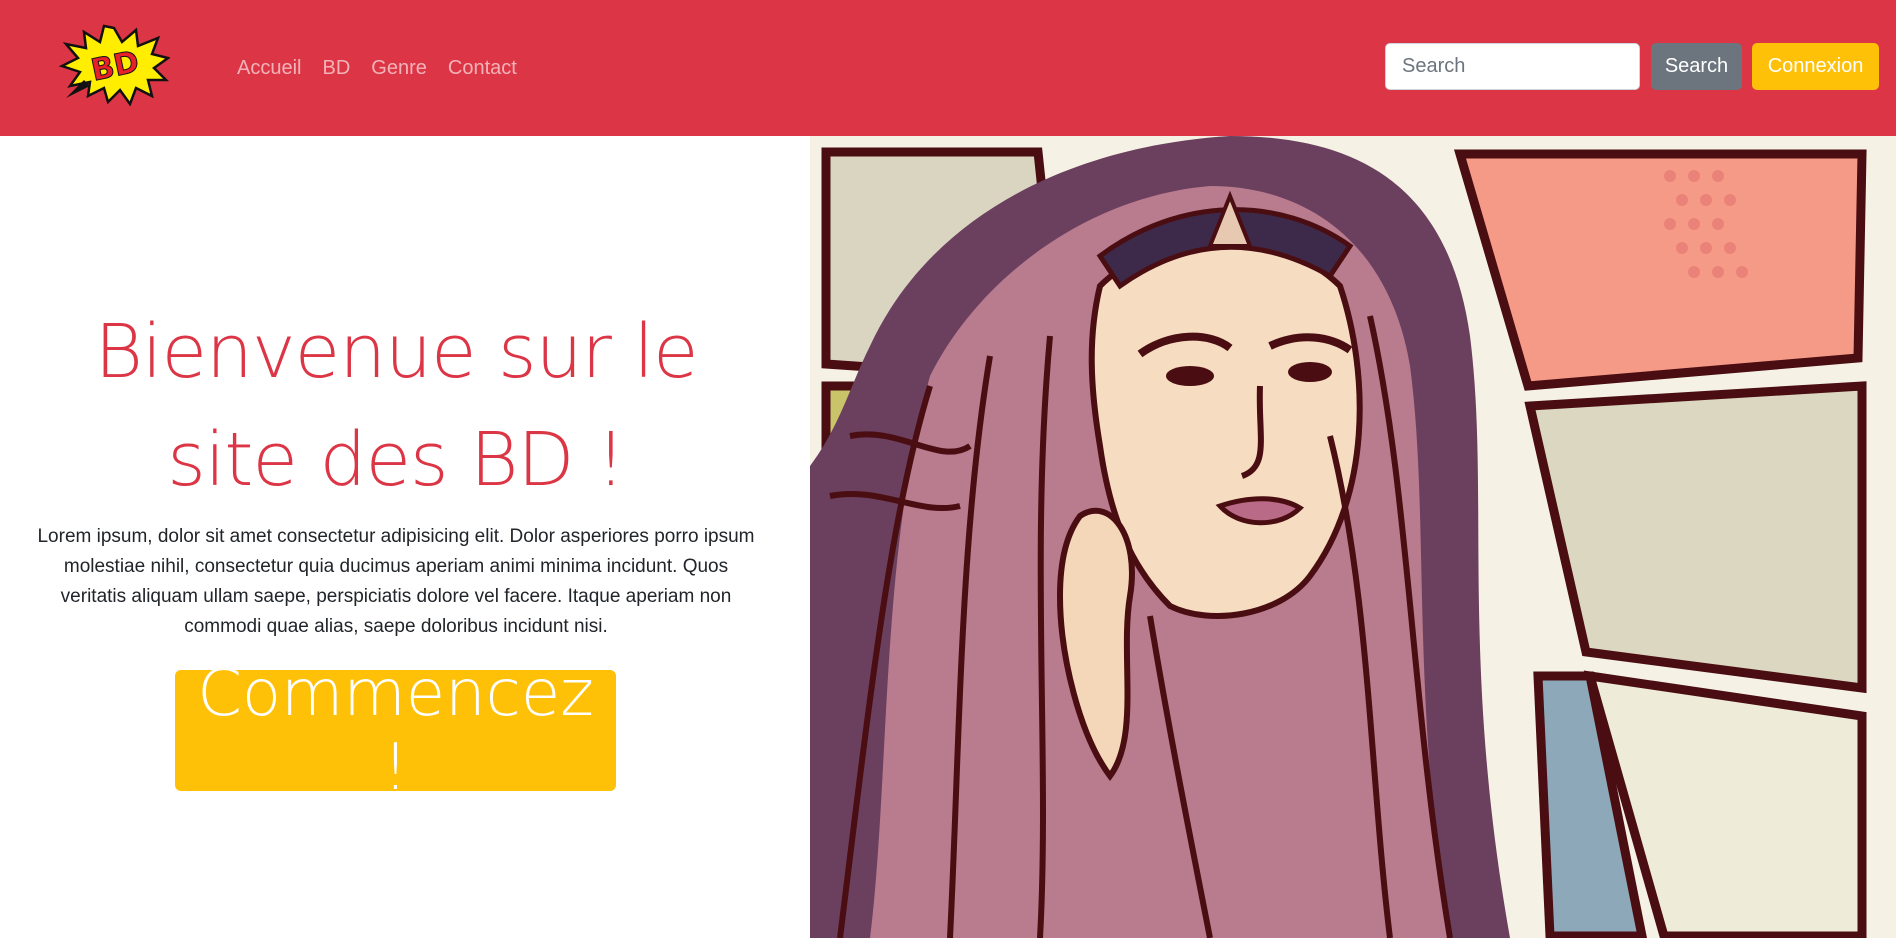 The height and width of the screenshot is (938, 1896). What do you see at coordinates (482, 68) in the screenshot?
I see `nav-link-contact: Contact` at bounding box center [482, 68].